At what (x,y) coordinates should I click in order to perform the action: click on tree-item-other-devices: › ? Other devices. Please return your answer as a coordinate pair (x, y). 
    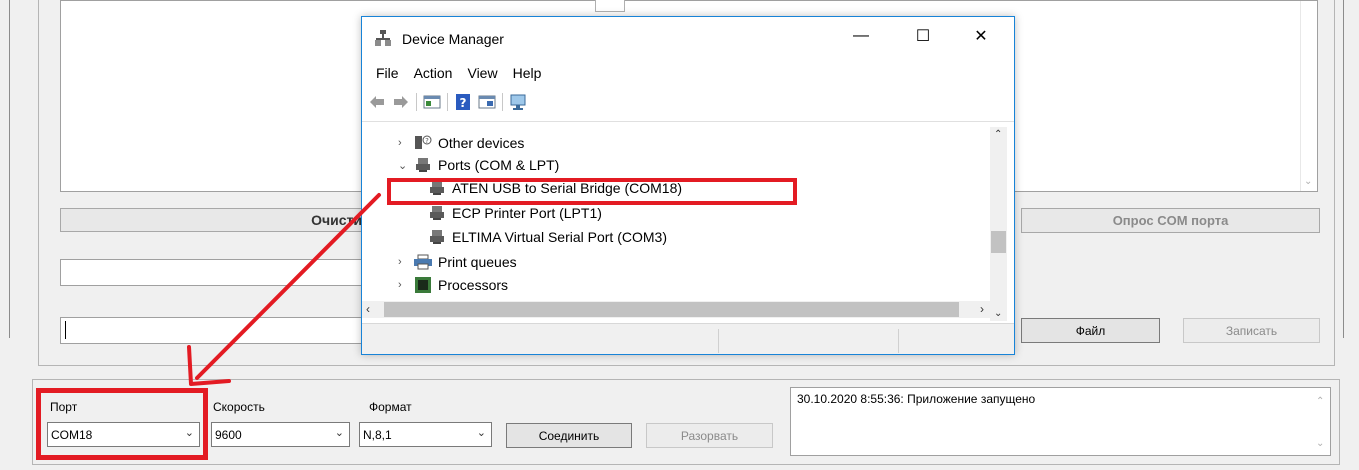
    Looking at the image, I should click on (461, 143).